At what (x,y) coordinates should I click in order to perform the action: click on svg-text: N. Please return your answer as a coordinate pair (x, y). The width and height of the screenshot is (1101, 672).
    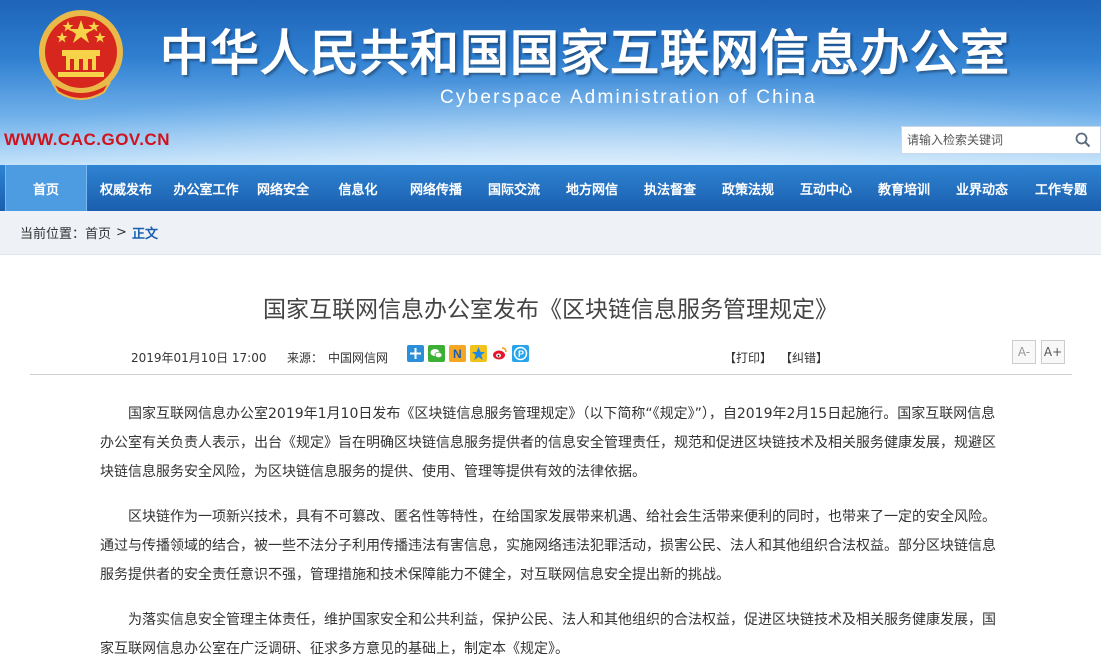
    Looking at the image, I should click on (457, 354).